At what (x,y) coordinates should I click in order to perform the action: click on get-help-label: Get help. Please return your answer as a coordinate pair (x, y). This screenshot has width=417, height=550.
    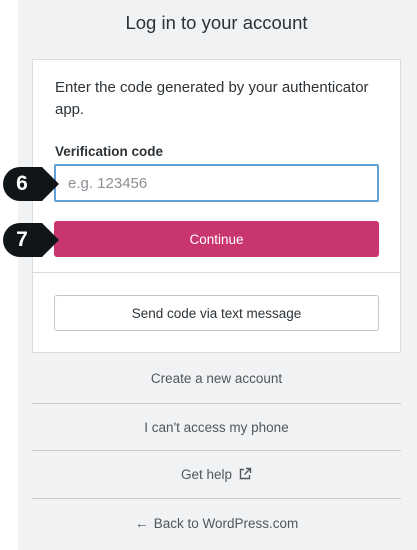
    Looking at the image, I should click on (206, 474).